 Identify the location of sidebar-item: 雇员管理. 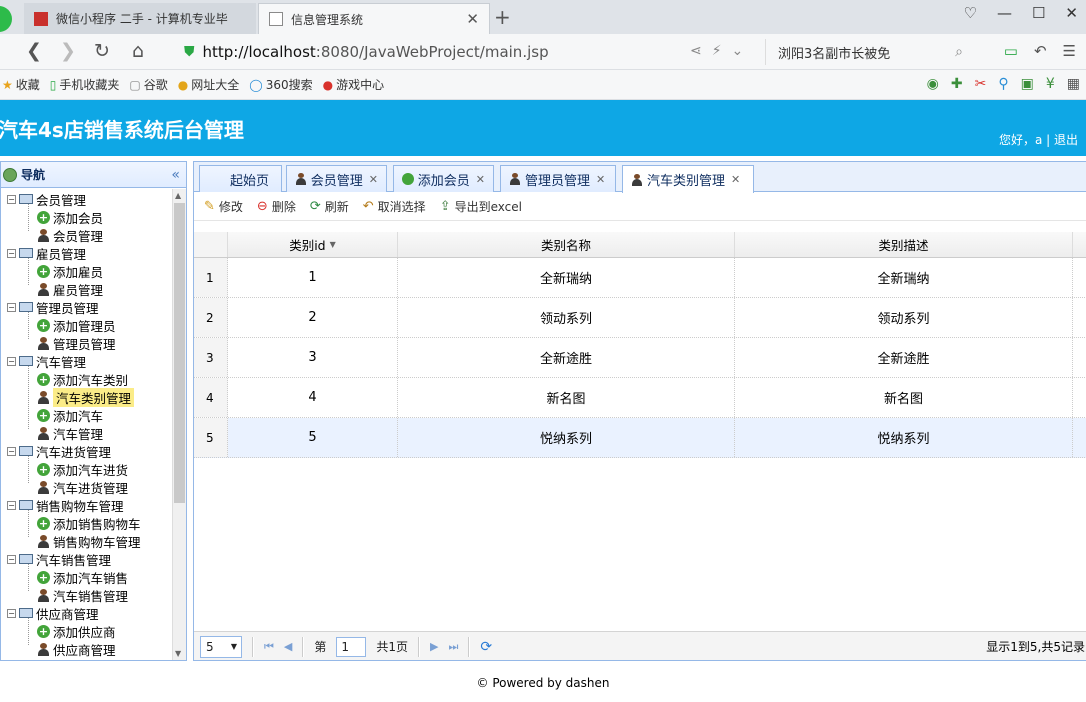
(87, 289).